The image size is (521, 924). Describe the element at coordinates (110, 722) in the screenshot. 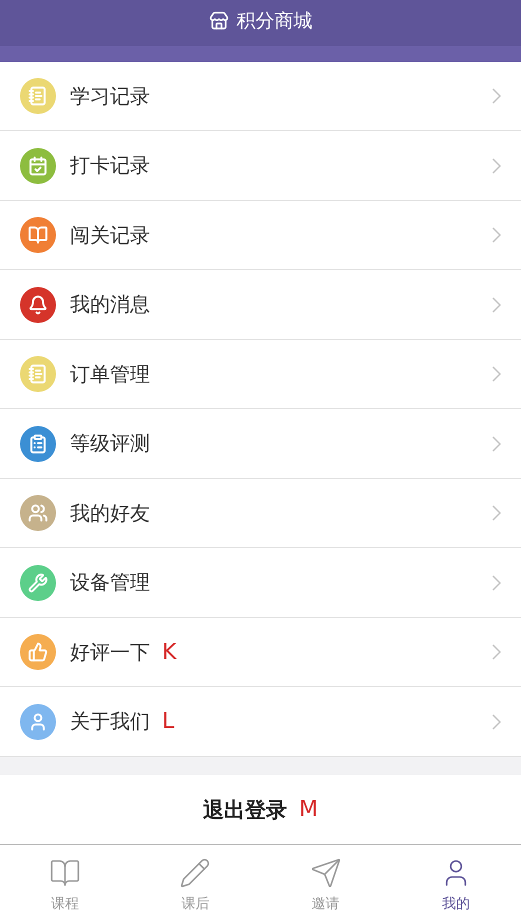

I see `menu-label: 关于我们` at that location.